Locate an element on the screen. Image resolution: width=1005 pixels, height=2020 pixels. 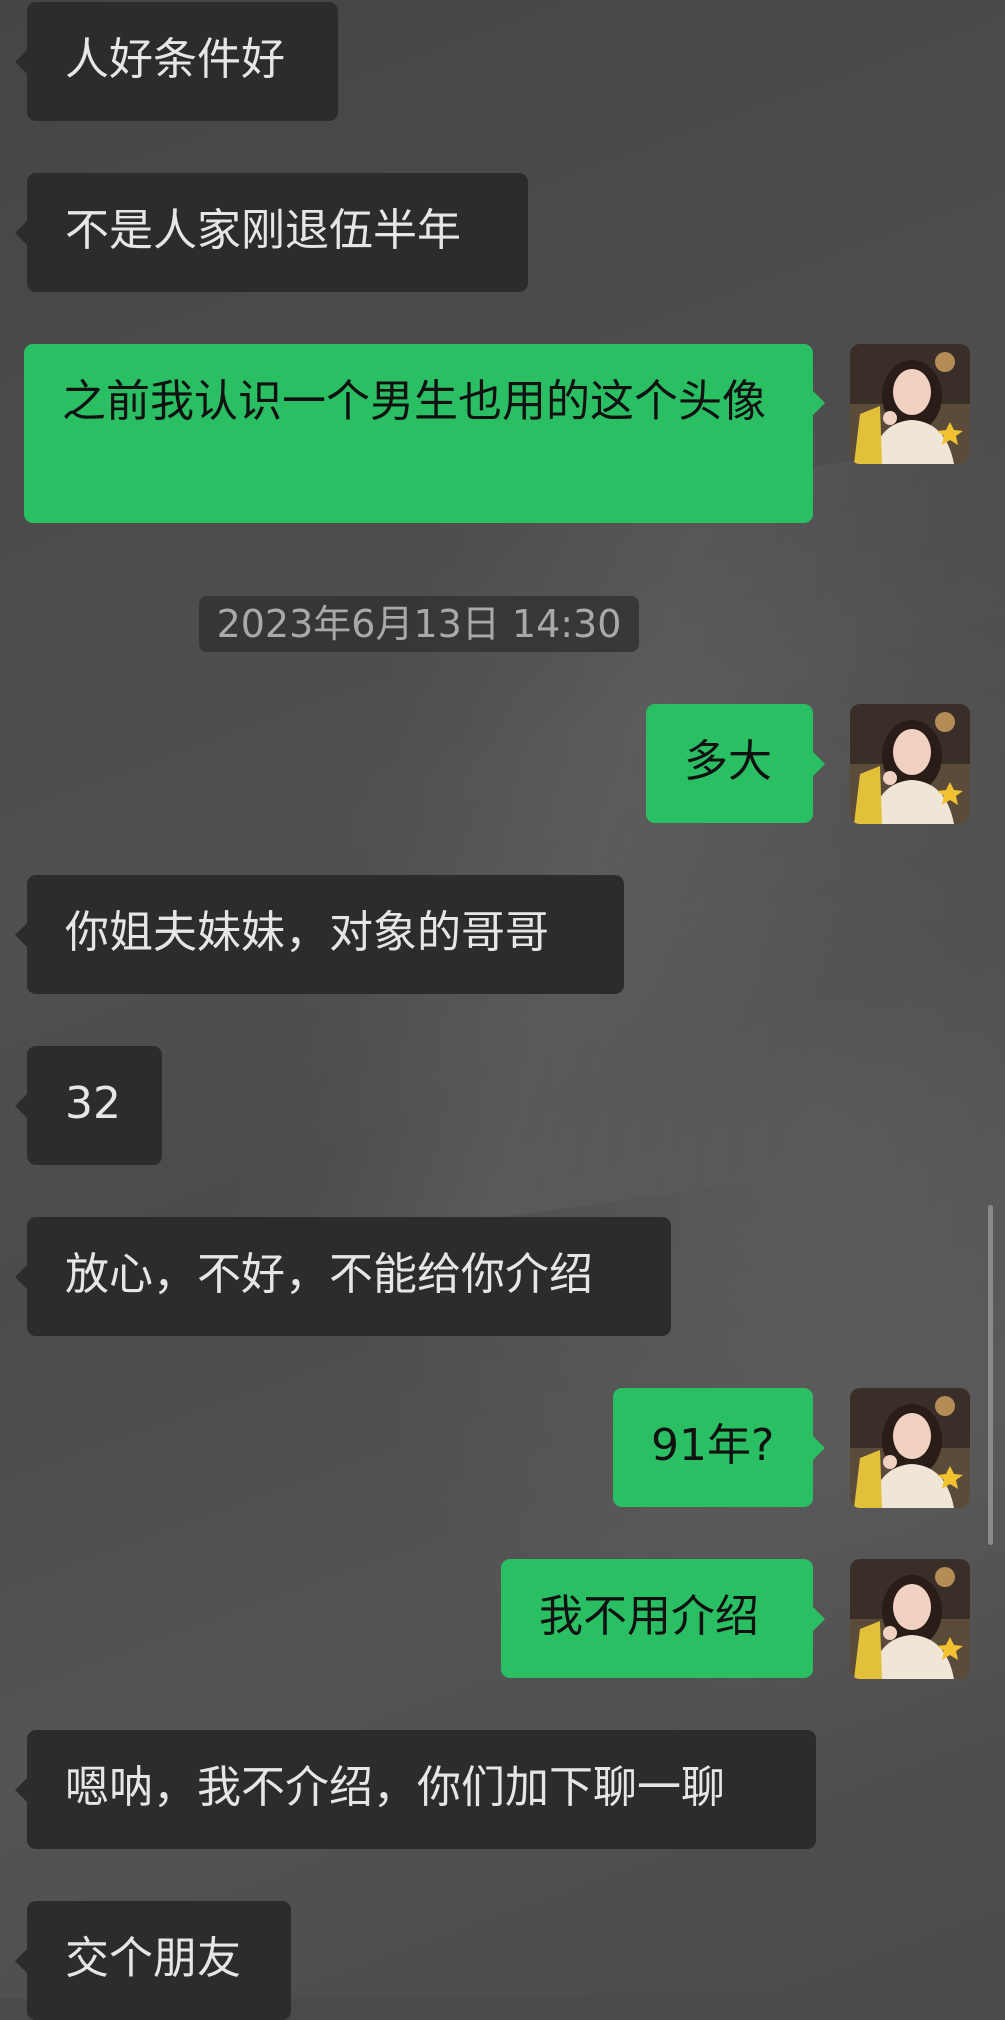
message-text: 多大 is located at coordinates (728, 761).